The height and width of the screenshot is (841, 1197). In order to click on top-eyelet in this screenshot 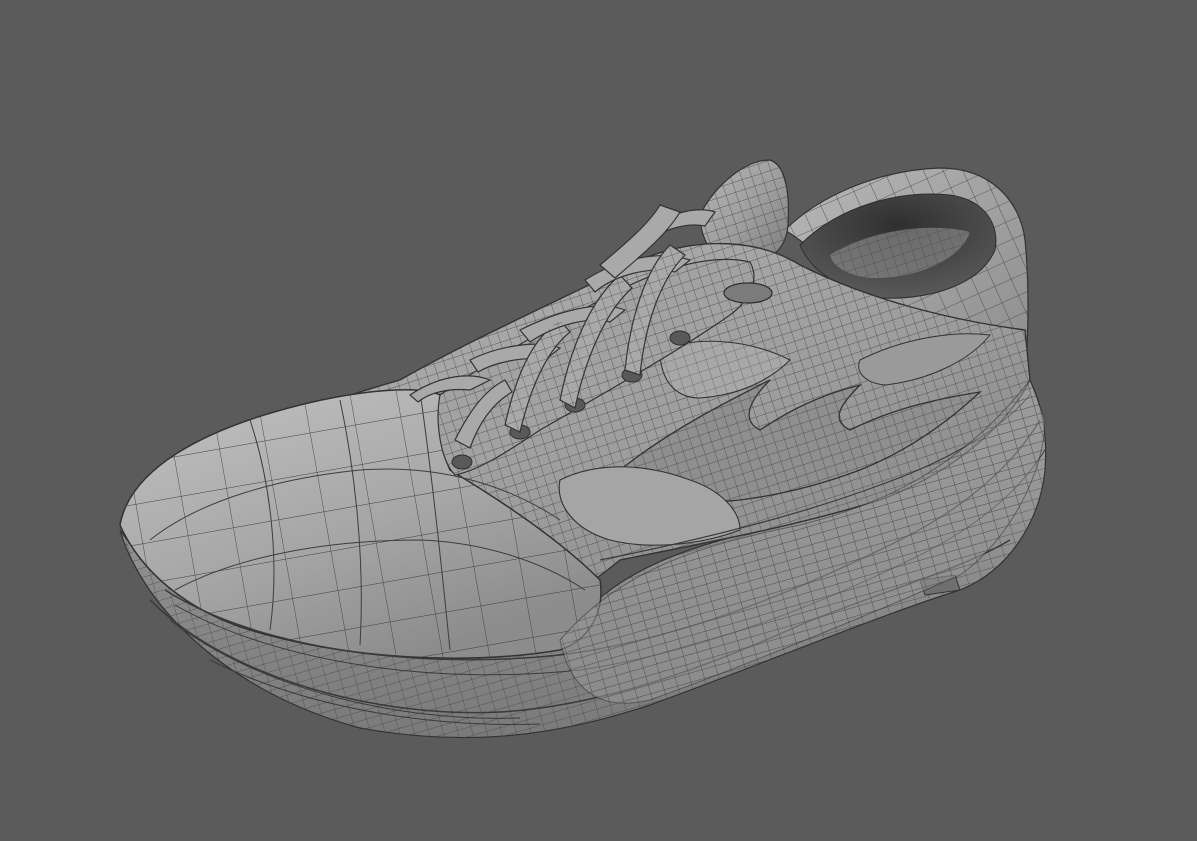, I will do `click(748, 293)`.